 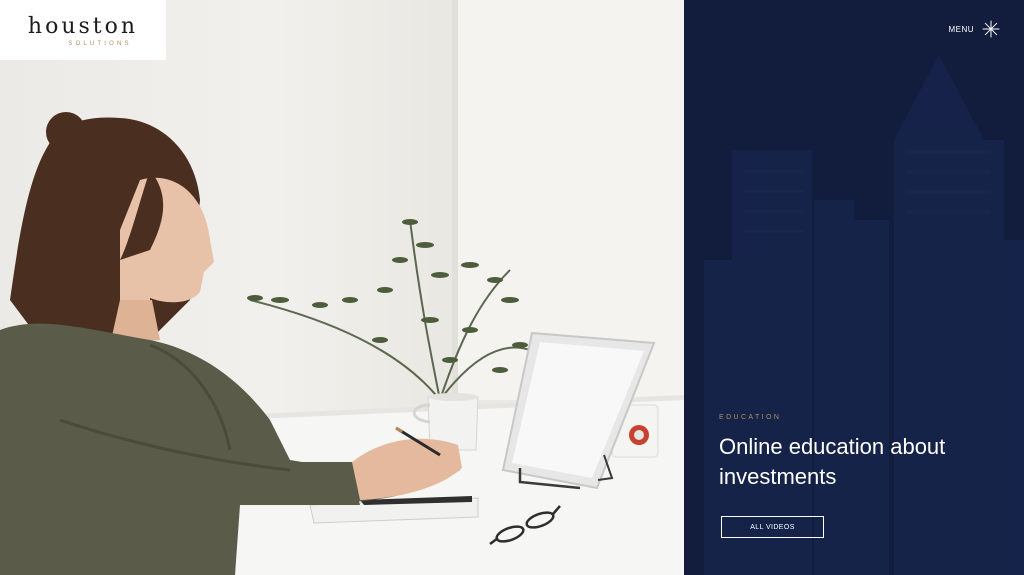 What do you see at coordinates (961, 29) in the screenshot?
I see `menu-label: MENU` at bounding box center [961, 29].